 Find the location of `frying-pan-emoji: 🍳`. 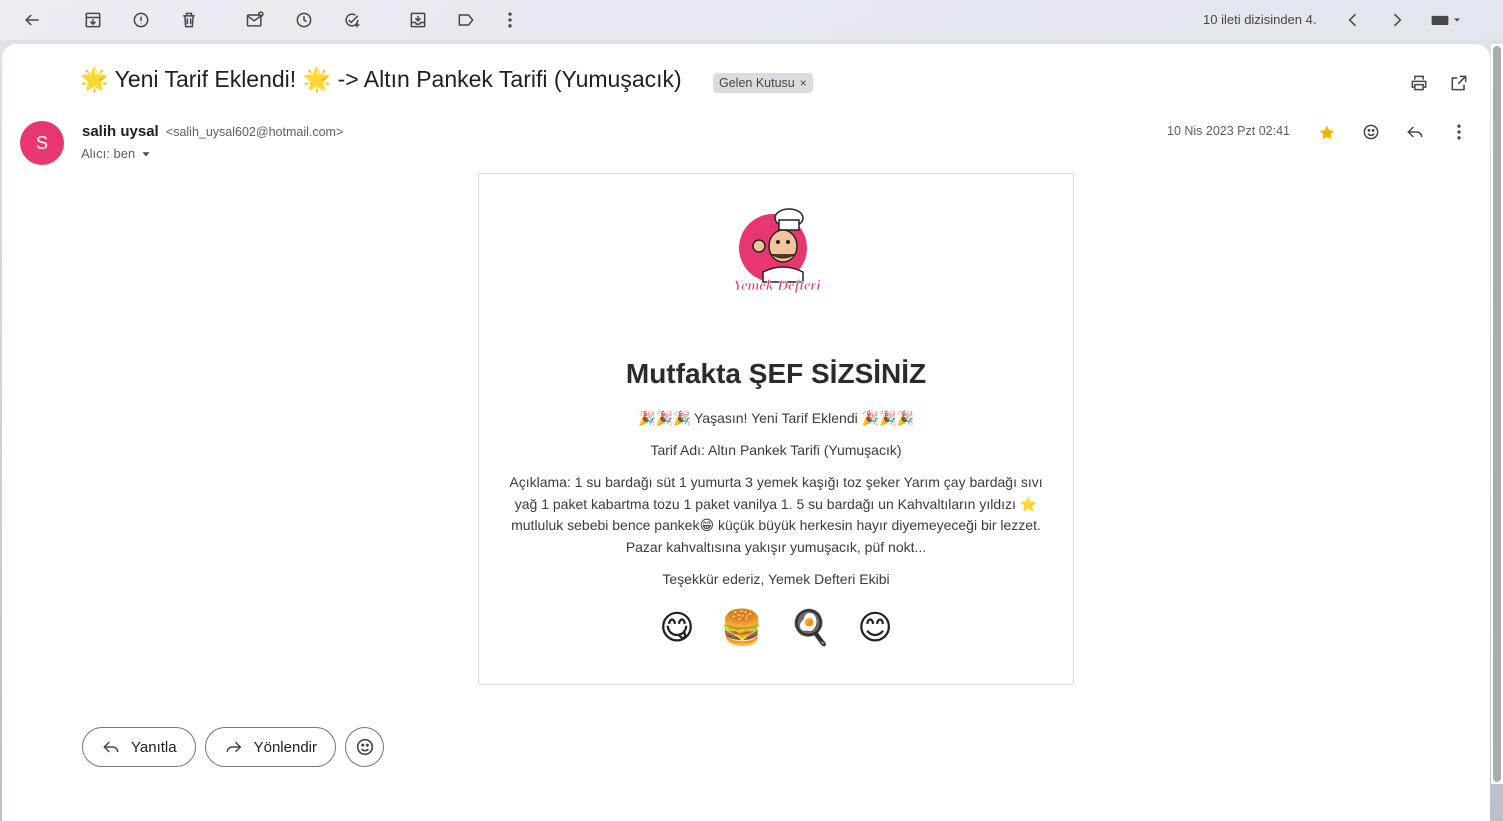

frying-pan-emoji: 🍳 is located at coordinates (810, 628).